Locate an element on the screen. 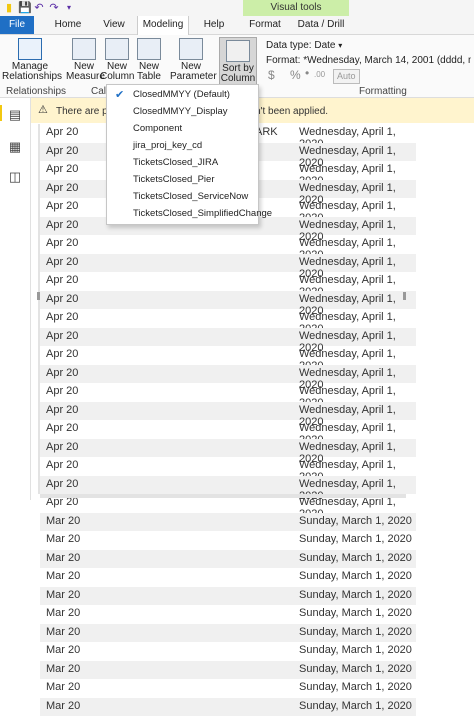 The image size is (474, 716). new-measure-button: New Measure is located at coordinates (85, 60).